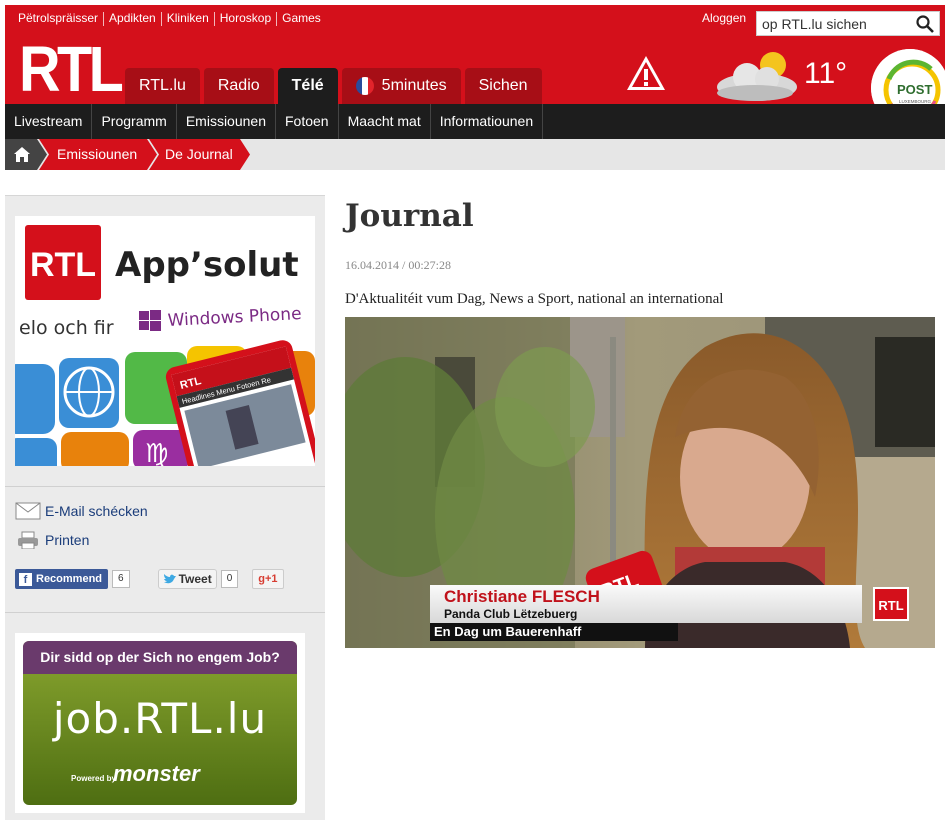 Image resolution: width=950 pixels, height=820 pixels. Describe the element at coordinates (97, 154) in the screenshot. I see `breadcrumb-emissiounen: Emissiounen` at that location.